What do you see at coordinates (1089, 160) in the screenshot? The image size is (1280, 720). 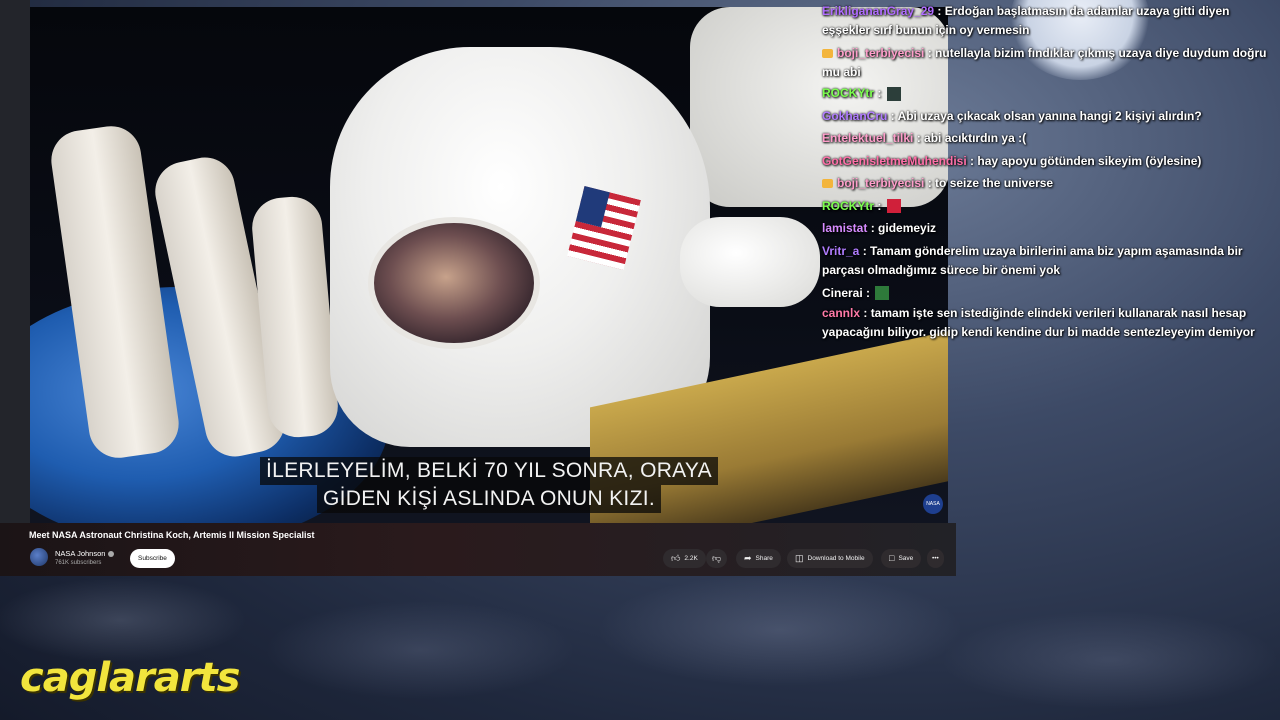 I see `chat-text: hay apoyu götünden sikeyim (öylesine)` at bounding box center [1089, 160].